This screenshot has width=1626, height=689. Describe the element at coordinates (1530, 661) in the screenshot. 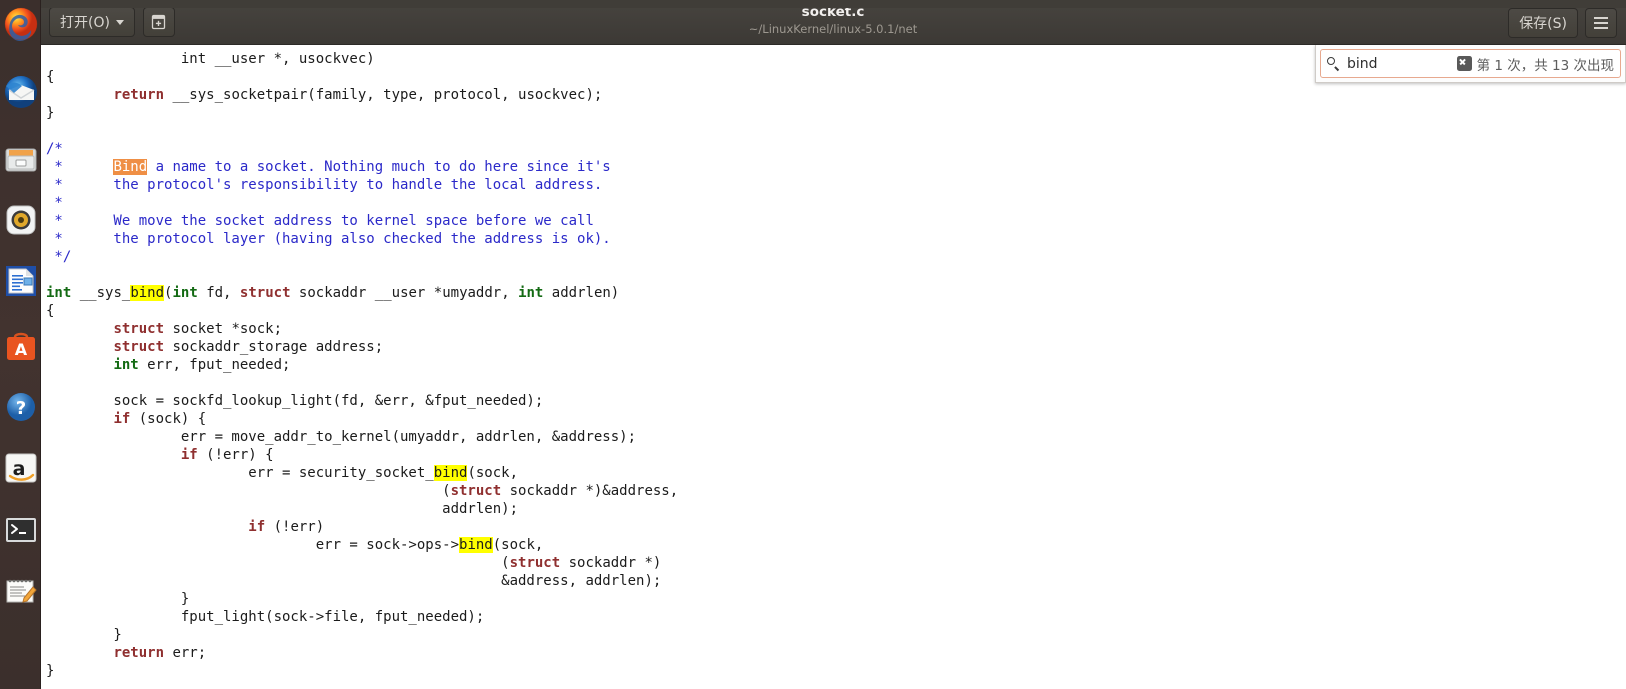

I see `wallpaper-decoration` at that location.